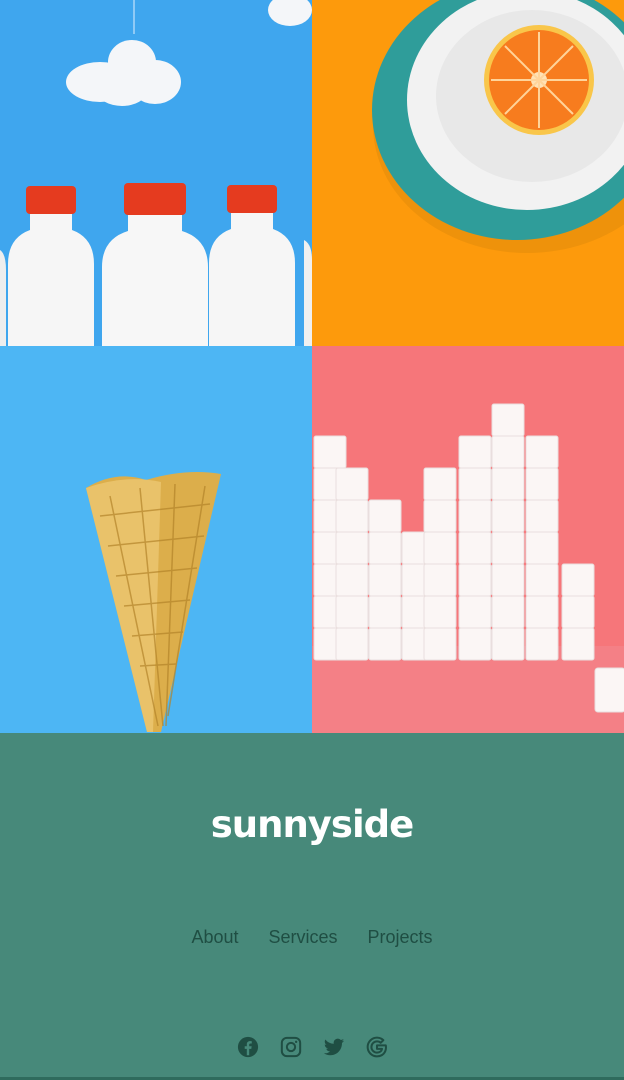  I want to click on footer-nav-projects: Projects, so click(400, 937).